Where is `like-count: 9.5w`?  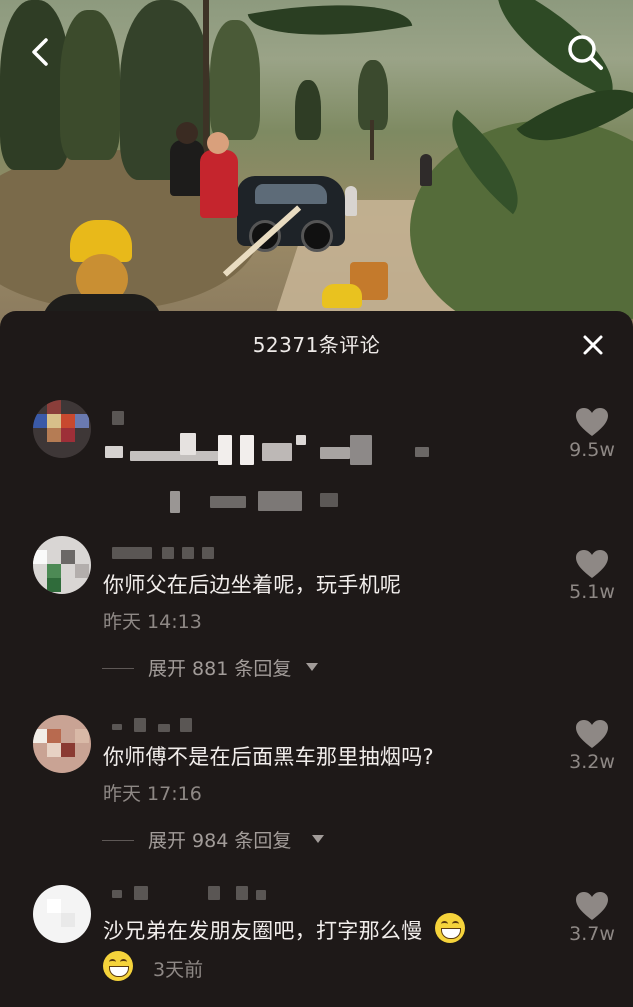 like-count: 9.5w is located at coordinates (592, 450).